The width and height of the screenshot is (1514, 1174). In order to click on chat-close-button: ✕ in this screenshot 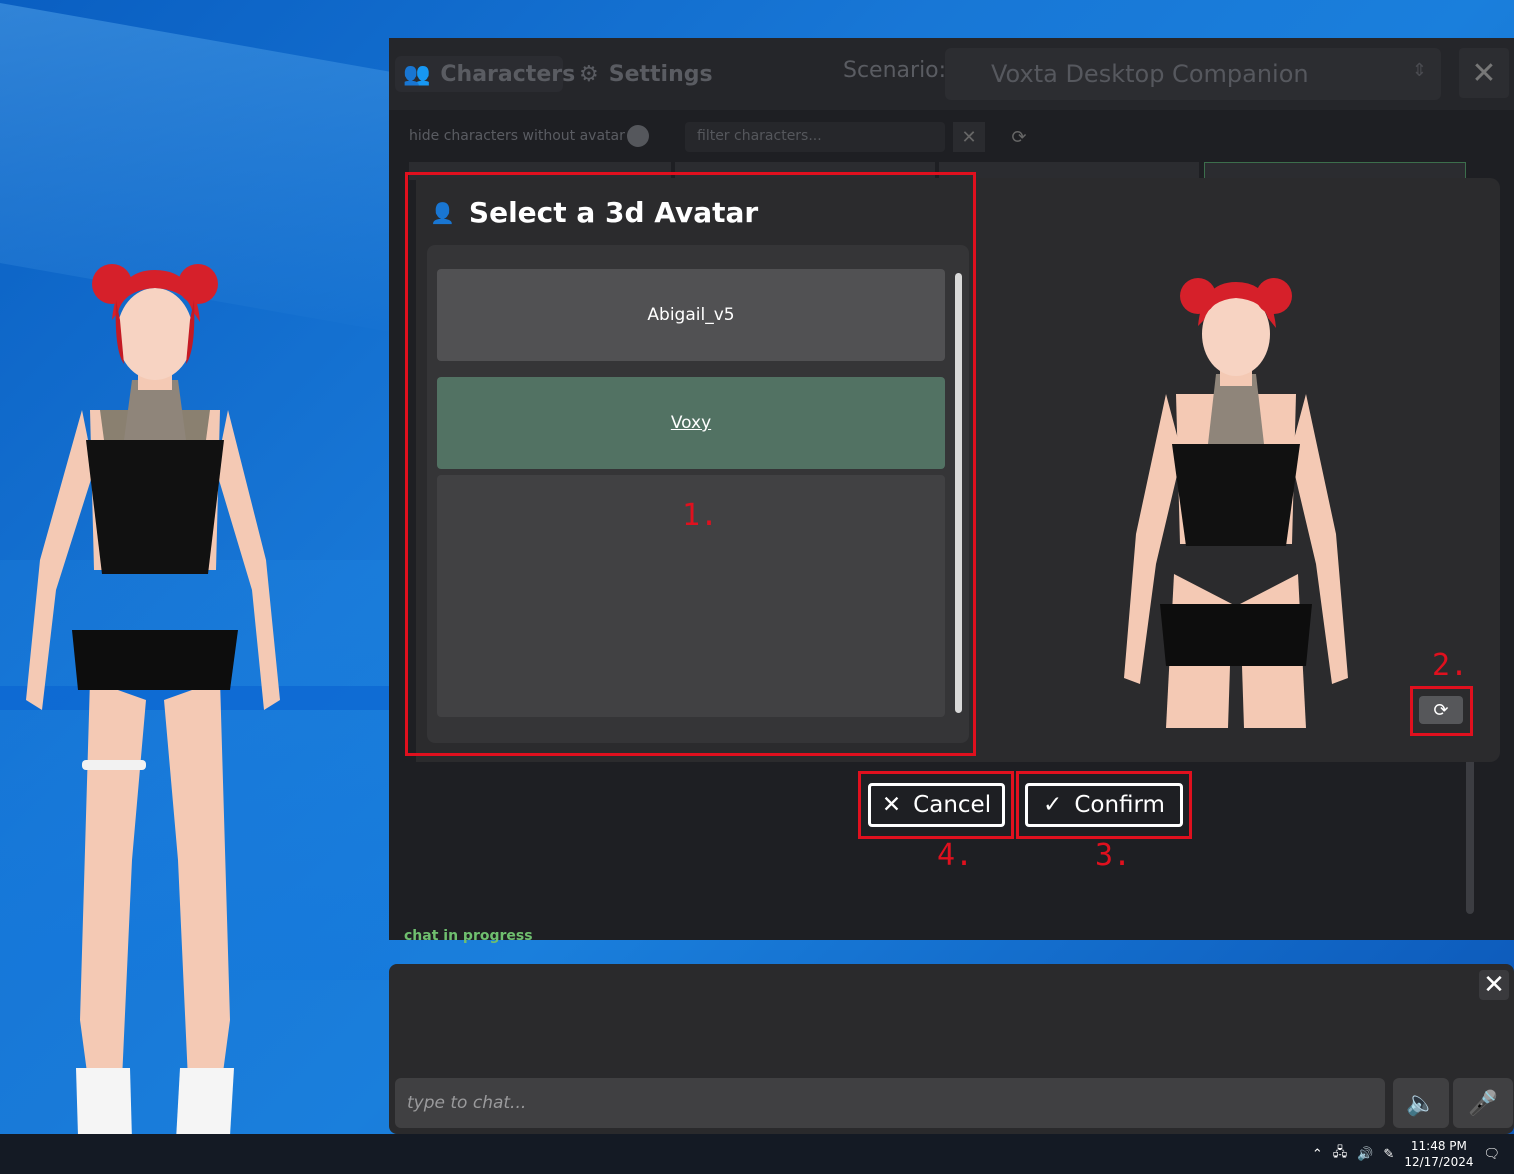, I will do `click(1494, 985)`.